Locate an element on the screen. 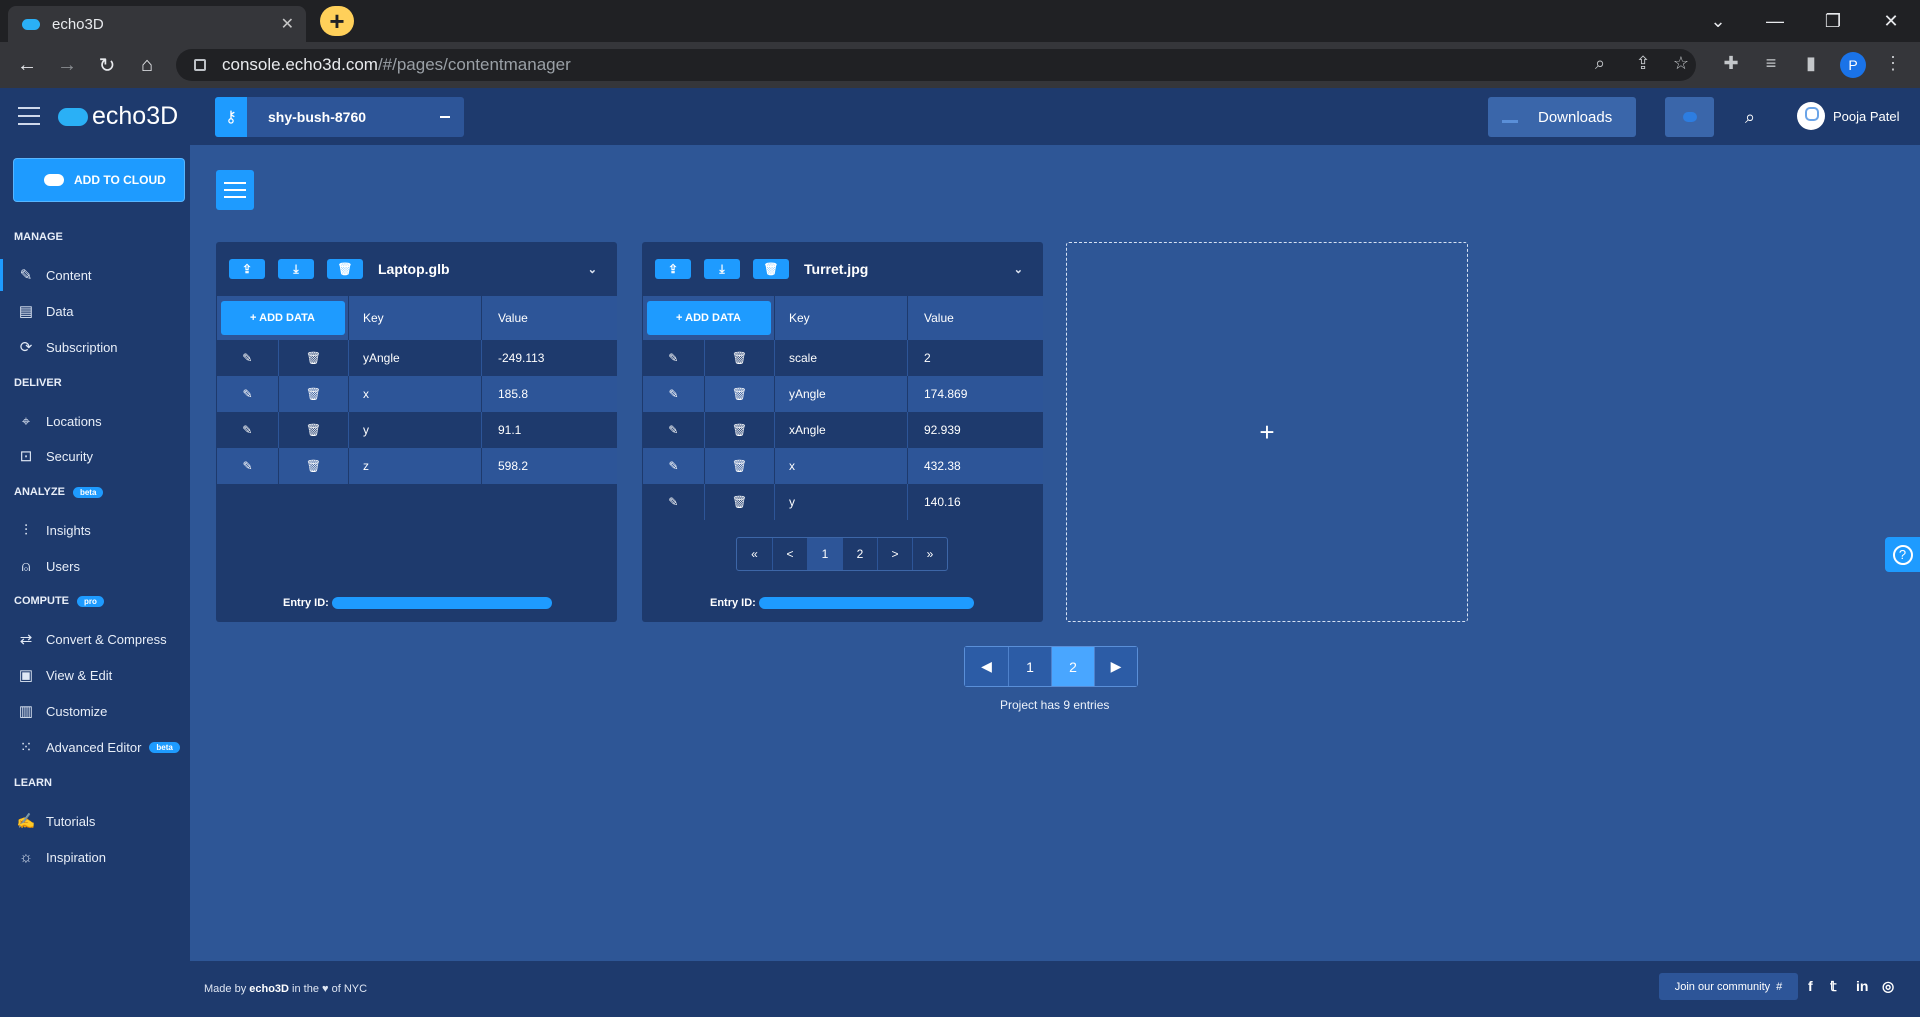 This screenshot has width=1920, height=1017. sidebar-item-view-edit: ▣ View & Edit is located at coordinates (95, 675).